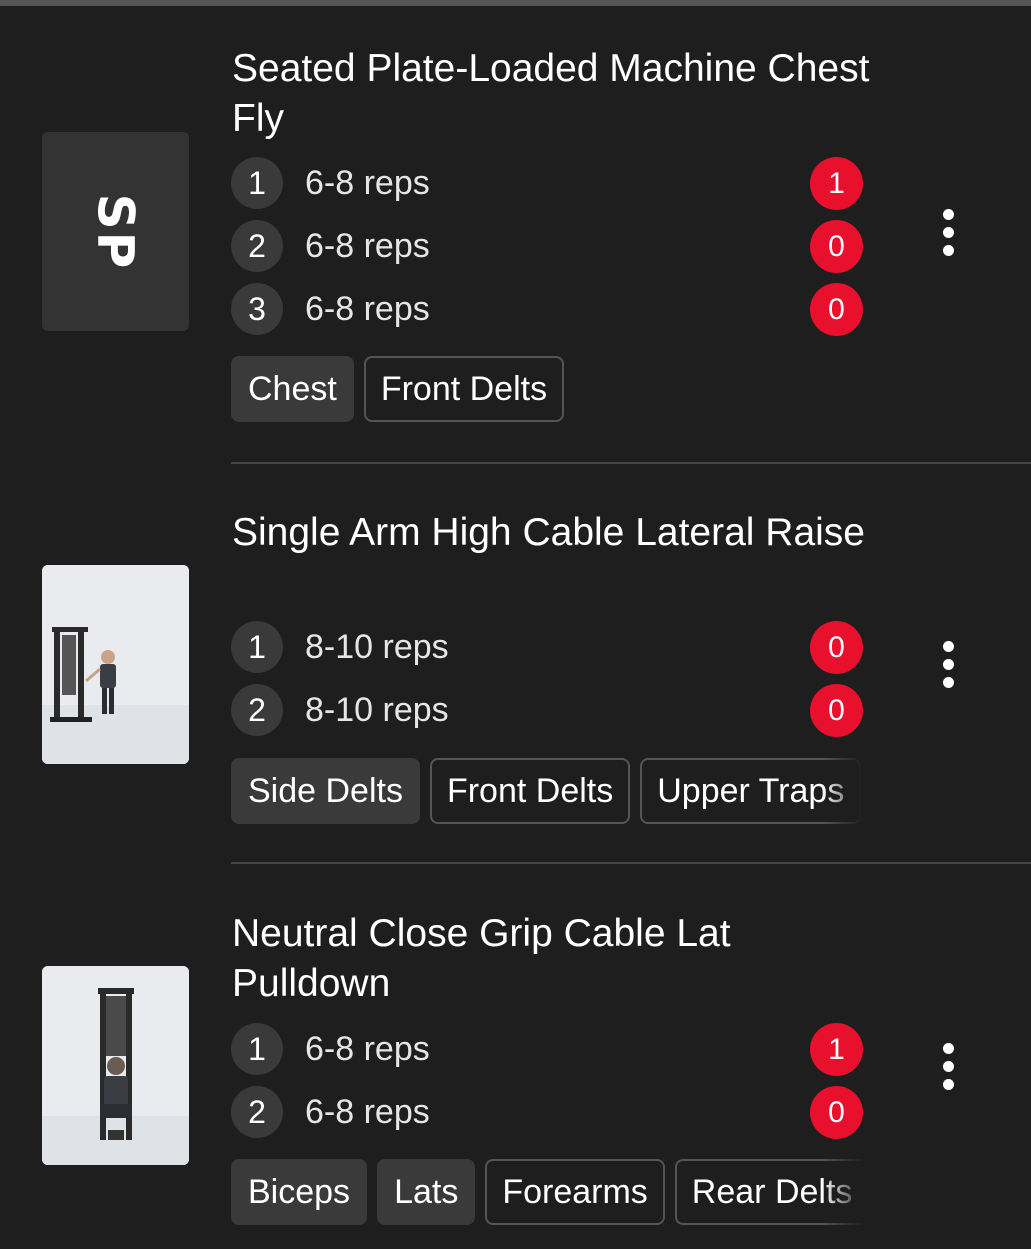  Describe the element at coordinates (552, 533) in the screenshot. I see `exercise-title: Single Arm High Cable Lateral Raise` at that location.